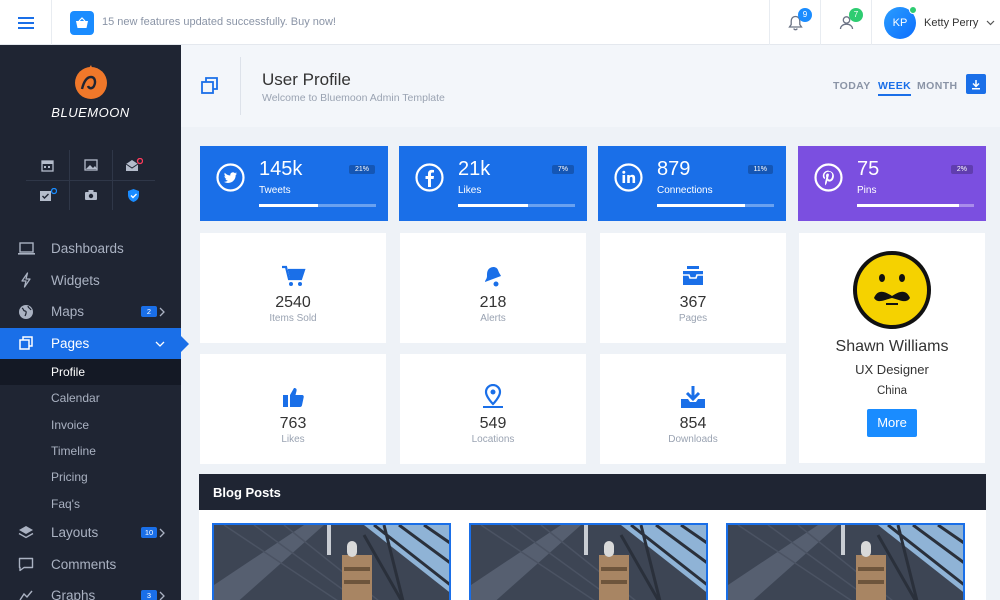  I want to click on sidebar-item-label: Dashboards, so click(87, 249).